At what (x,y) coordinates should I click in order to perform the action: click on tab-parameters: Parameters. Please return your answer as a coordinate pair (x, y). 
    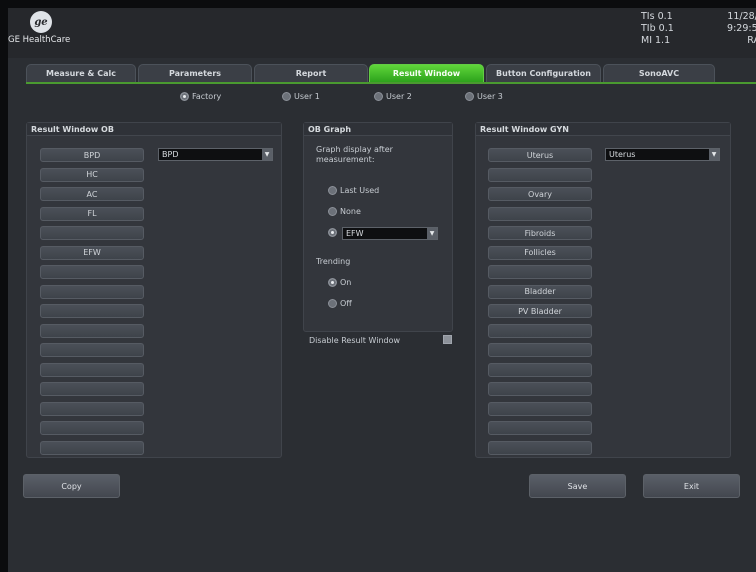
    Looking at the image, I should click on (195, 73).